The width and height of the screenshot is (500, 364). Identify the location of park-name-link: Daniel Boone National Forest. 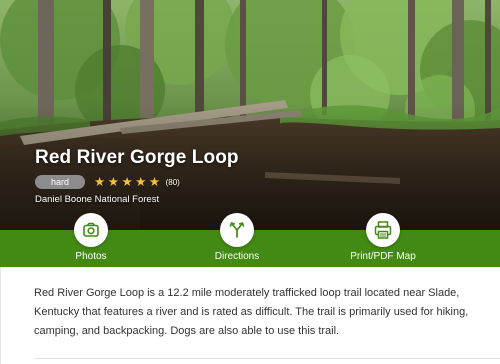
(97, 199).